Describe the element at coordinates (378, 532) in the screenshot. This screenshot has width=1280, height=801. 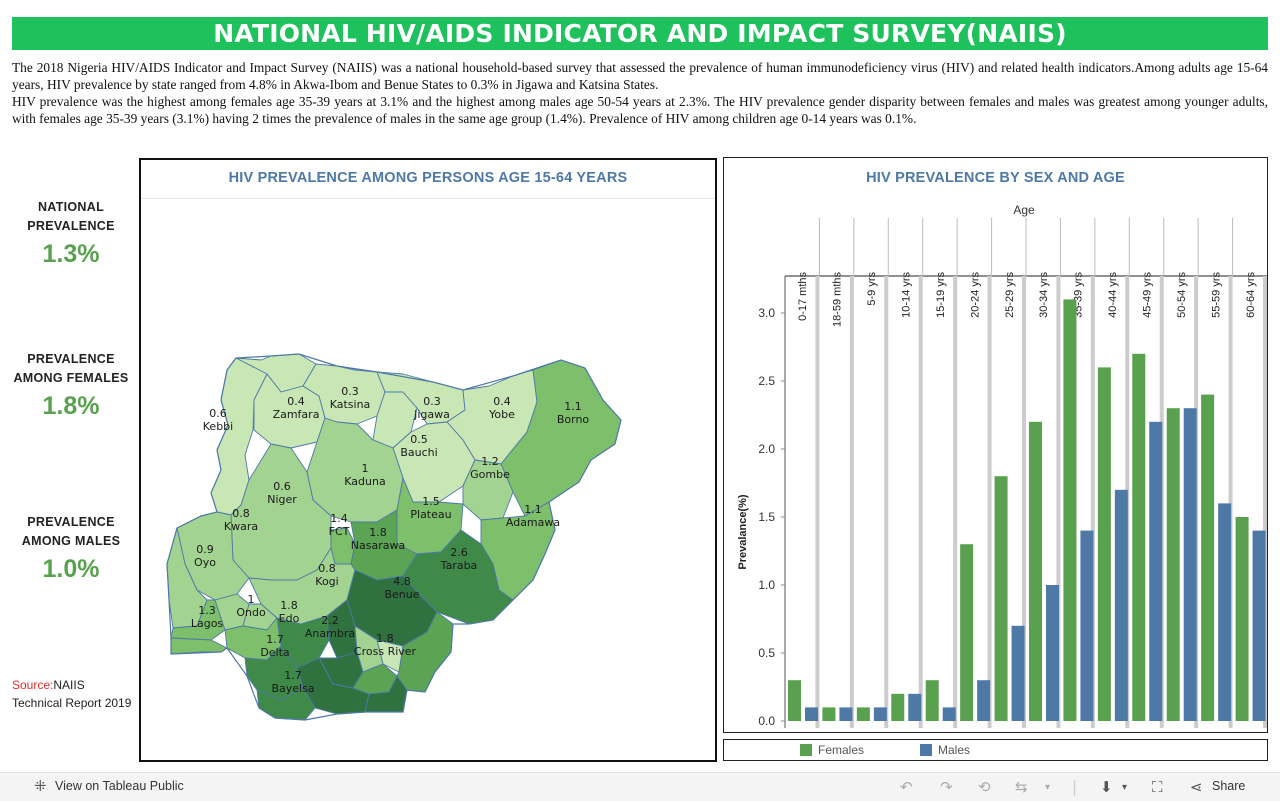
I see `map-value-nasarawa: 1.8` at that location.